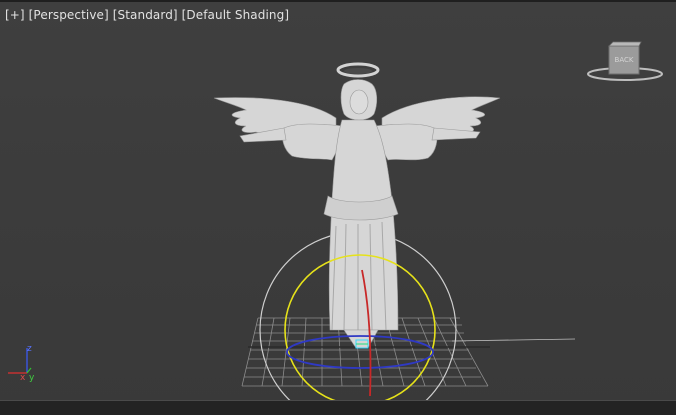  I want to click on viewcube-face-label: BACK, so click(624, 60).